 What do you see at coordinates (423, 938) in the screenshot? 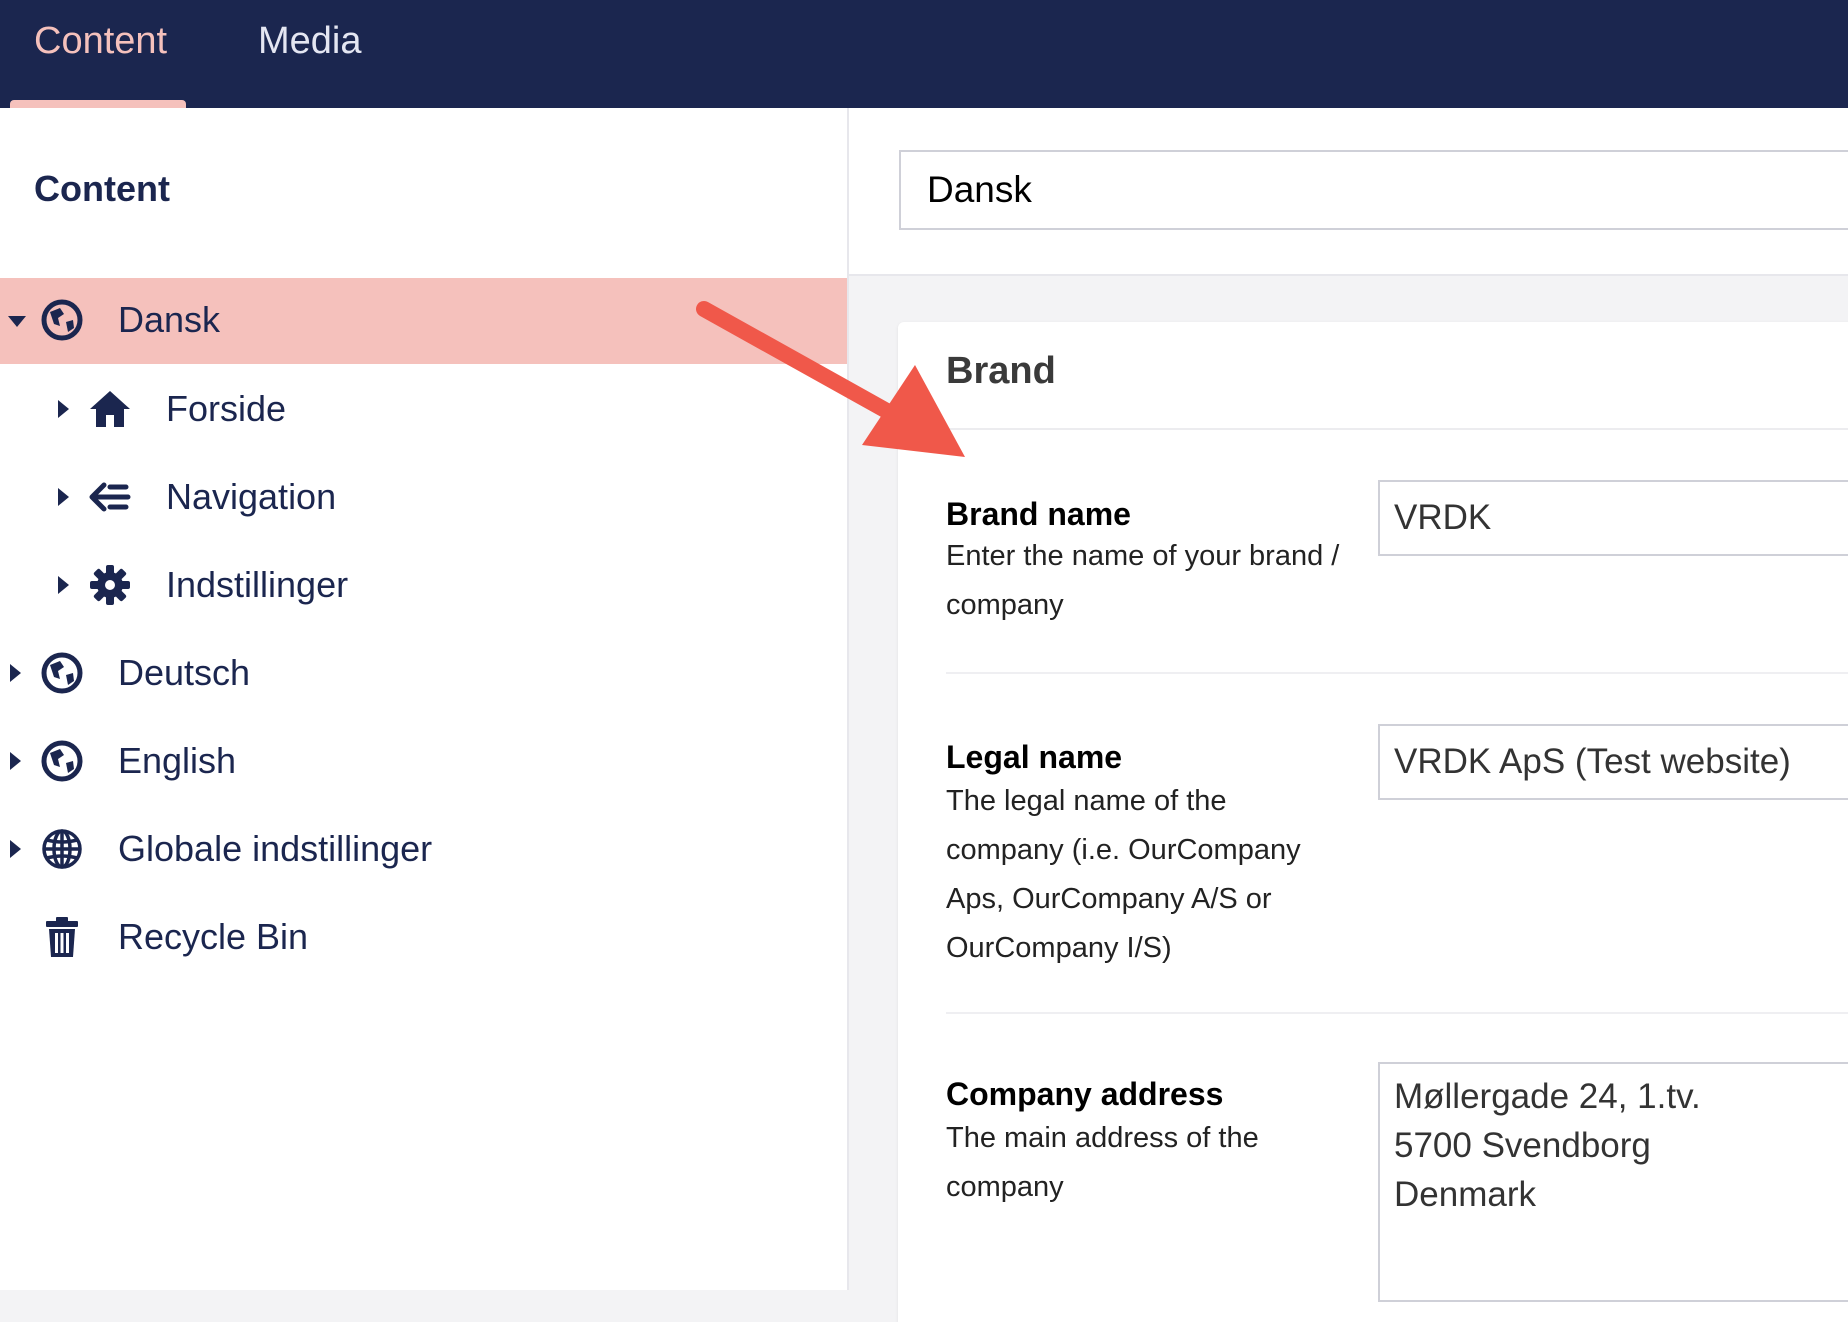
I see `tree-item-recycle-bin: Recycle Bin` at bounding box center [423, 938].